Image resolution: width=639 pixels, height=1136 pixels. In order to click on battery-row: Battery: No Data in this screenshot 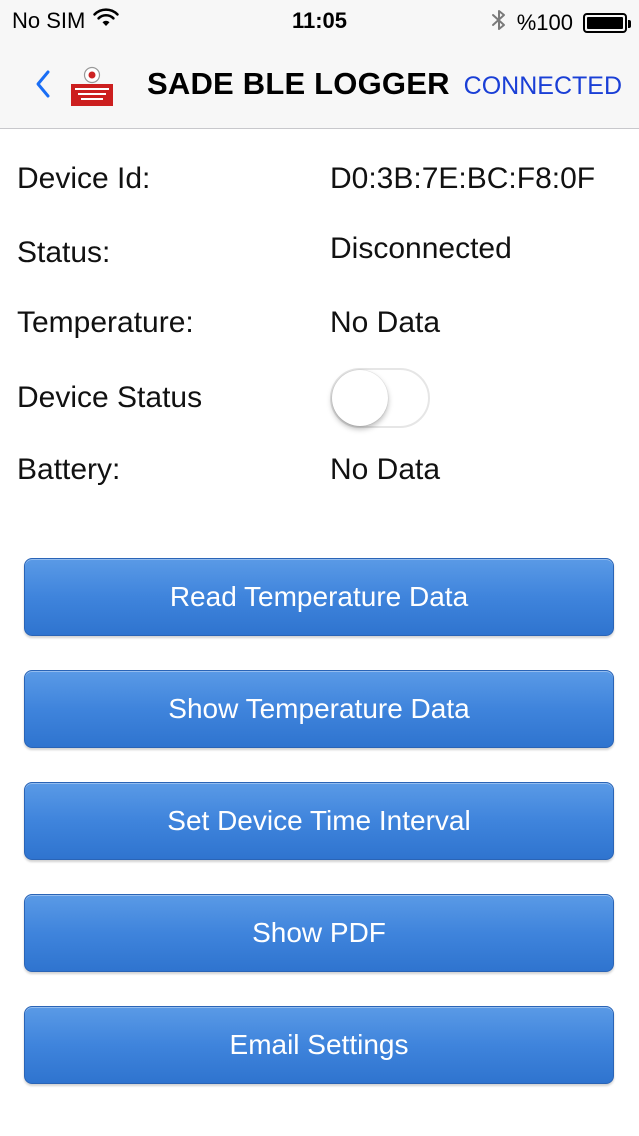, I will do `click(319, 483)`.